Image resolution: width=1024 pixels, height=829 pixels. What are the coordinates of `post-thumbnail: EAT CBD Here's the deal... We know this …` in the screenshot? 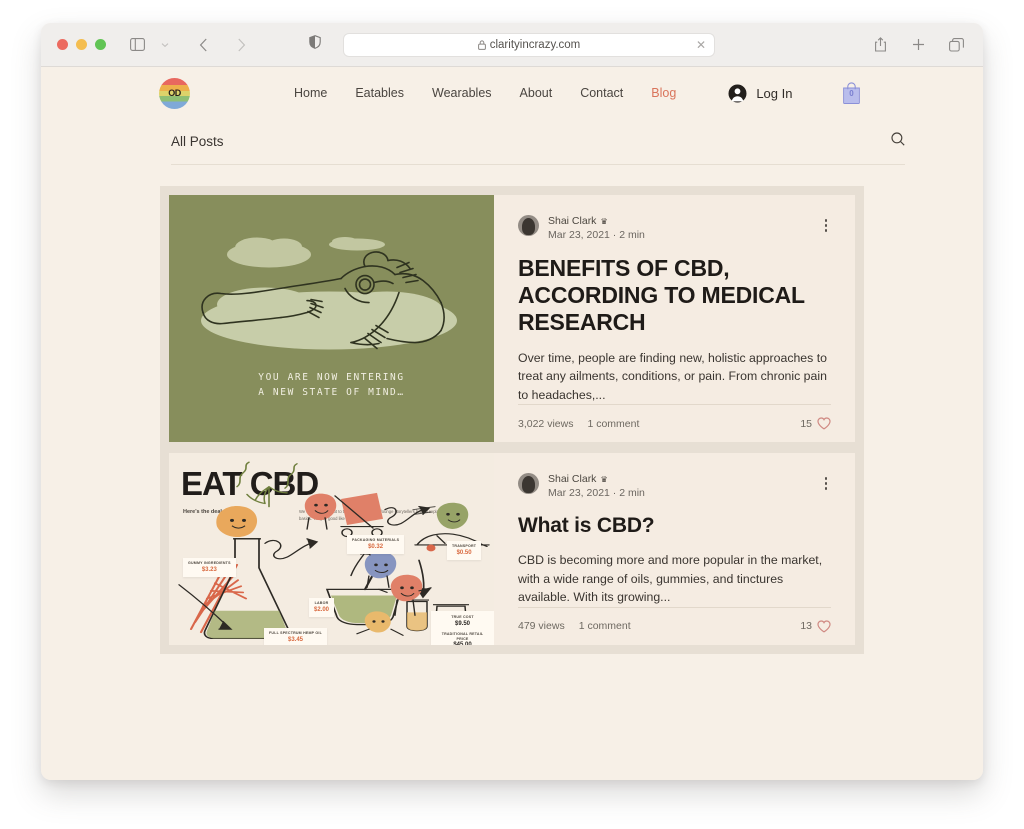 It's located at (331, 549).